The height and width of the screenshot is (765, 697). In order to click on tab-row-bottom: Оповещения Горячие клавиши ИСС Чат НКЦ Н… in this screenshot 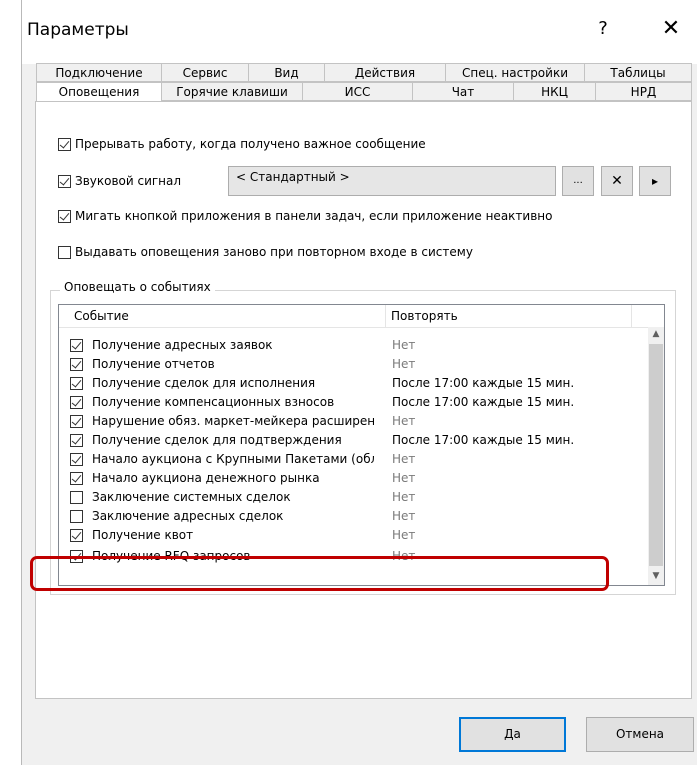, I will do `click(364, 92)`.